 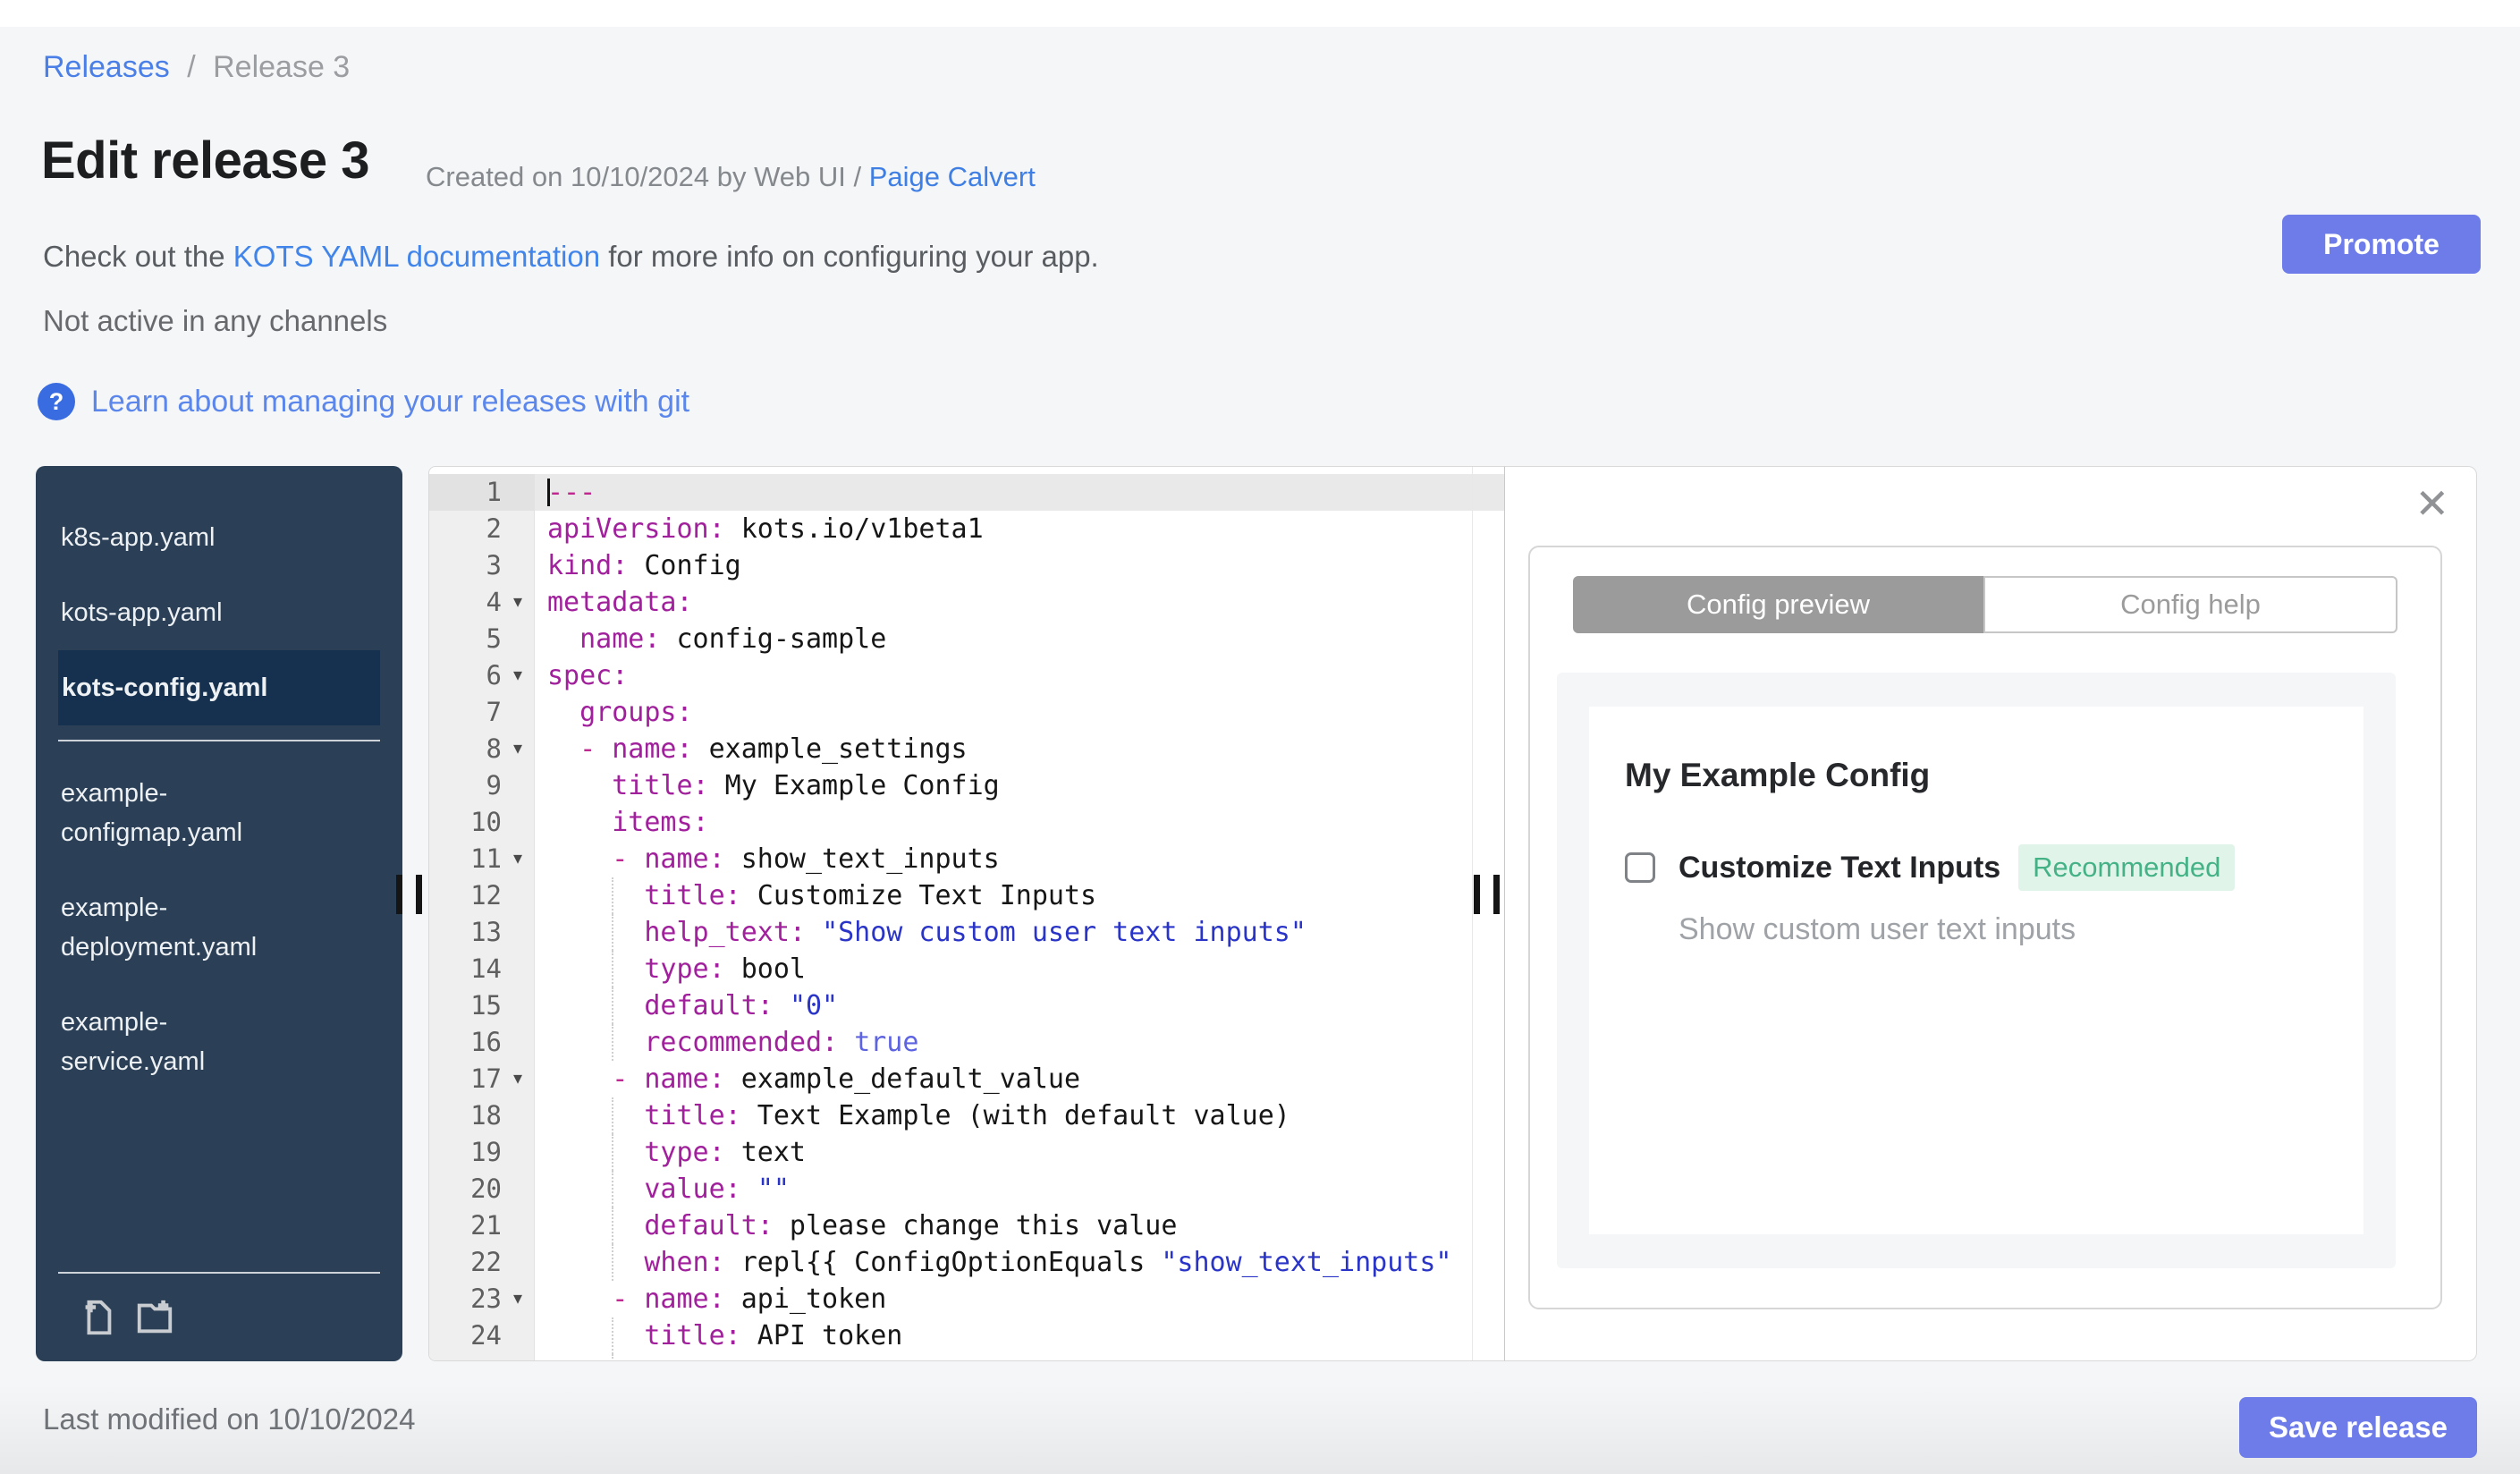 I want to click on code-line: 10 items:, so click(x=984, y=822).